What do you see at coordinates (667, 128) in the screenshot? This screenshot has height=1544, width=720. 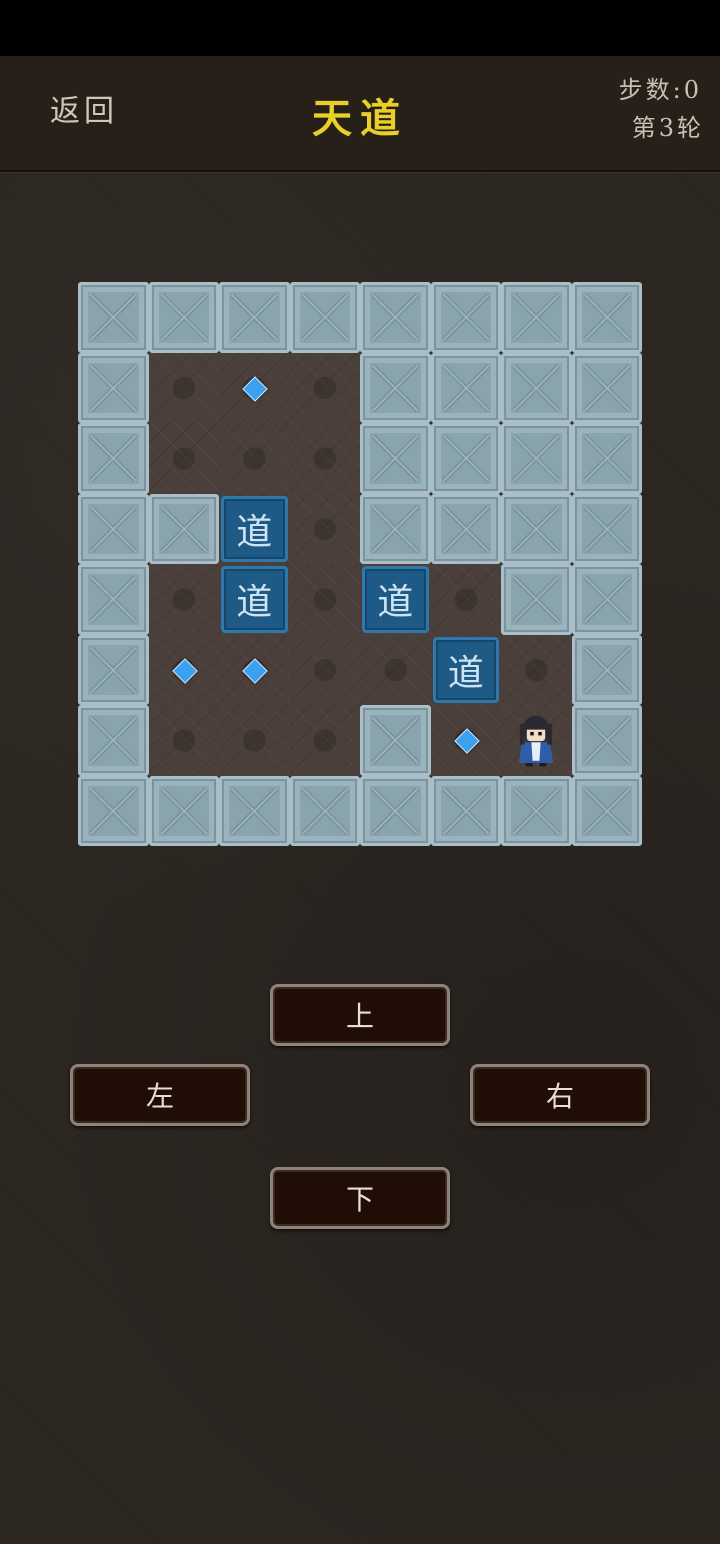 I see `round-label: 第3轮` at bounding box center [667, 128].